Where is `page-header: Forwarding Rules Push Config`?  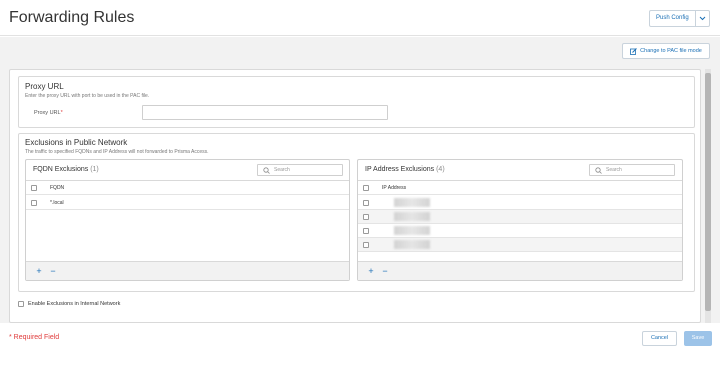
page-header: Forwarding Rules Push Config is located at coordinates (360, 18).